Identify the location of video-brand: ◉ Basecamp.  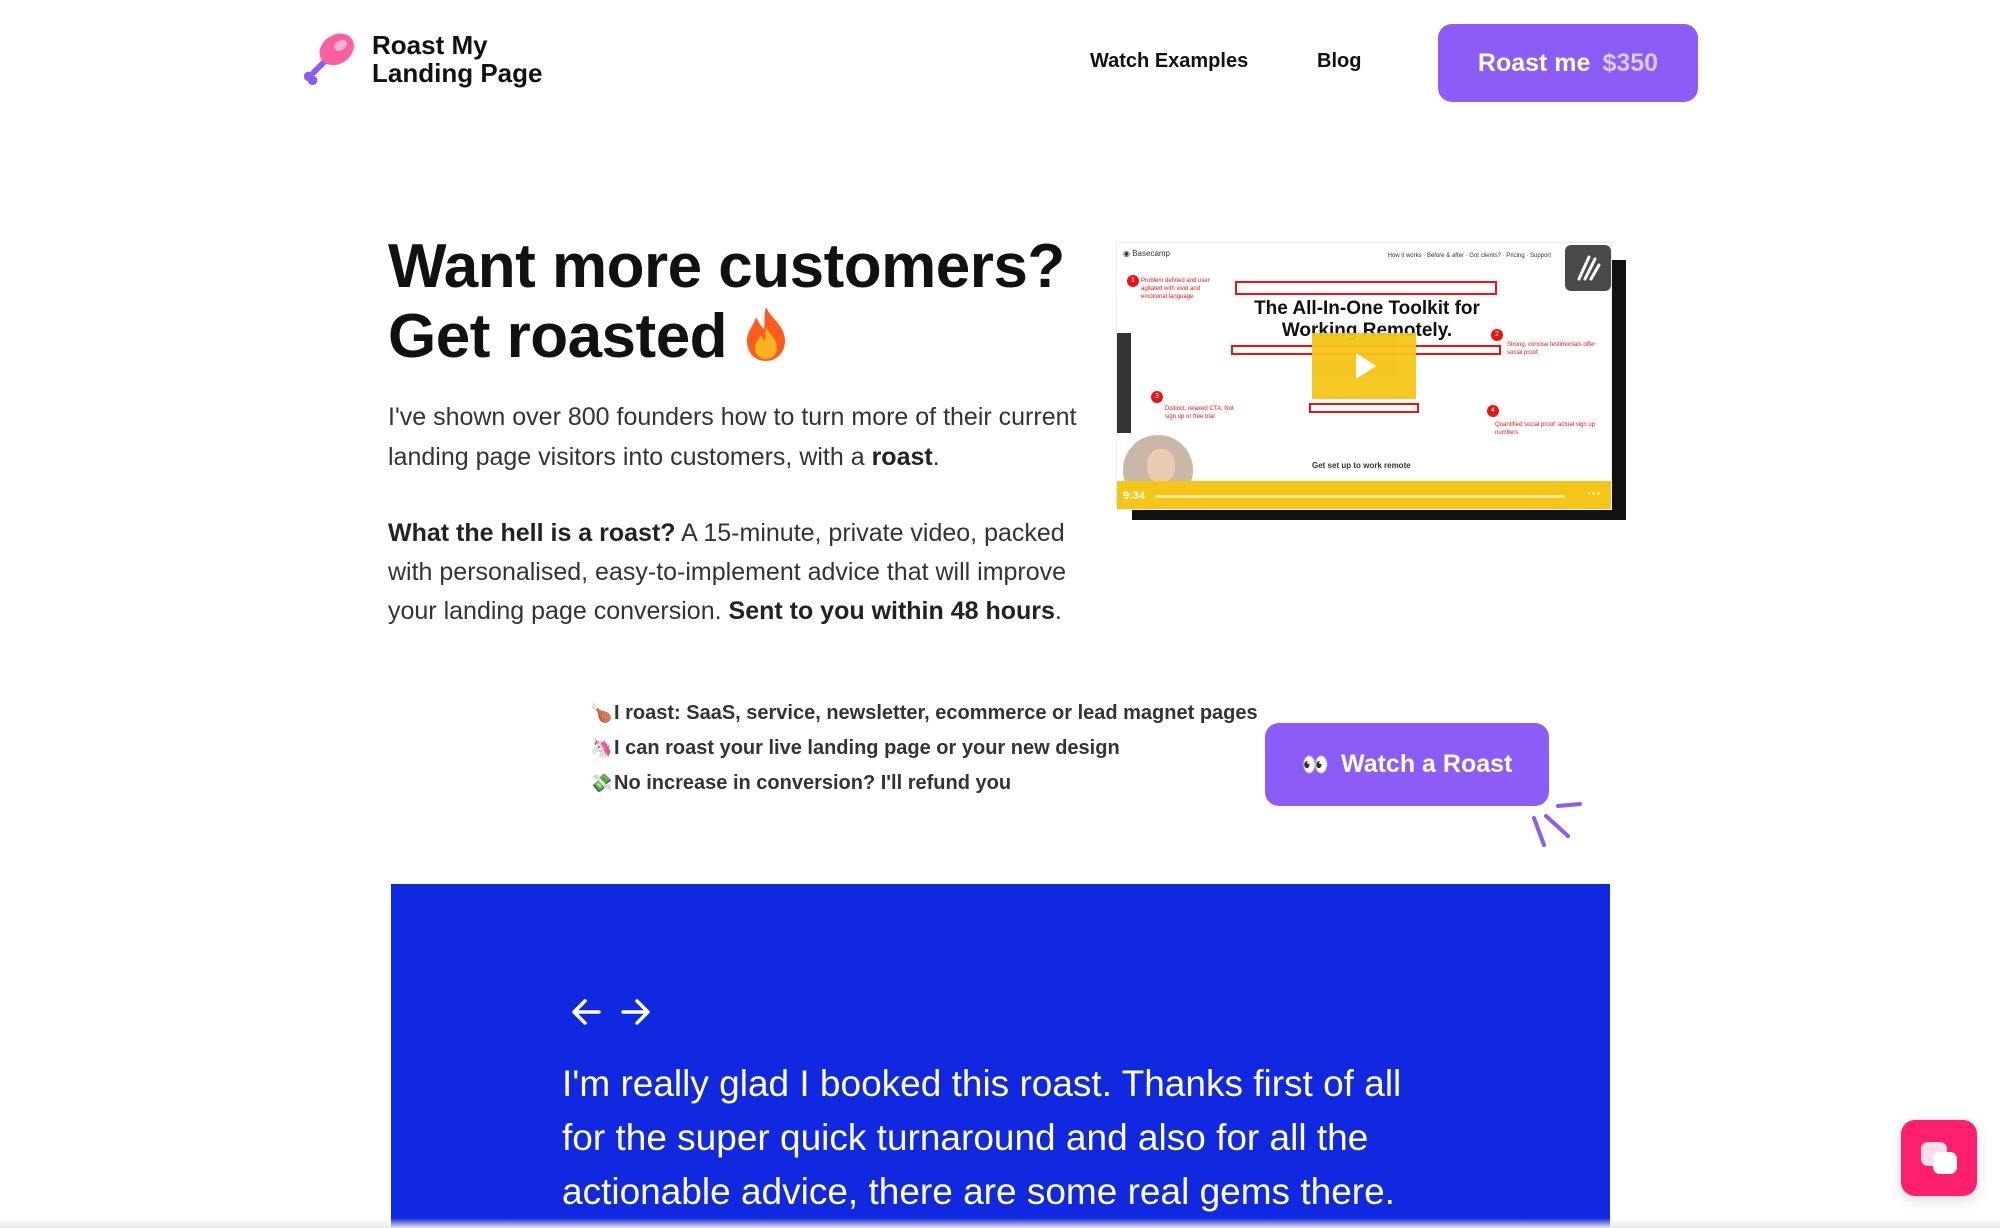
(1146, 253).